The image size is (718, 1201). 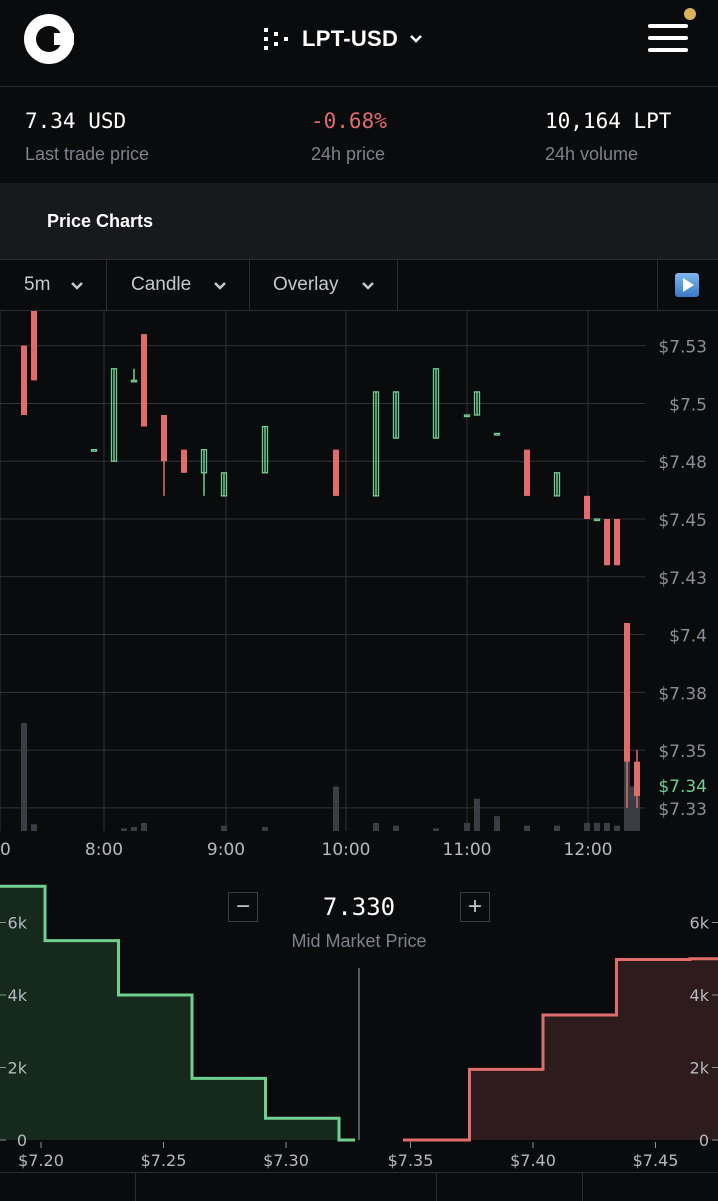 What do you see at coordinates (668, 38) in the screenshot?
I see `hamburger-menu-icon` at bounding box center [668, 38].